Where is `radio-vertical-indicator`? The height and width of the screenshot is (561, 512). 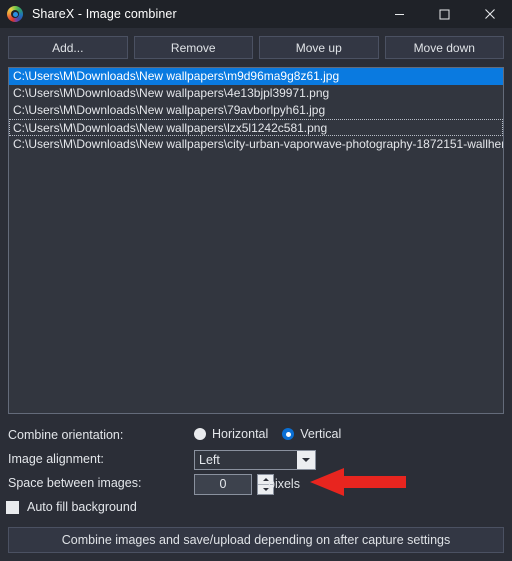
radio-vertical-indicator is located at coordinates (288, 434).